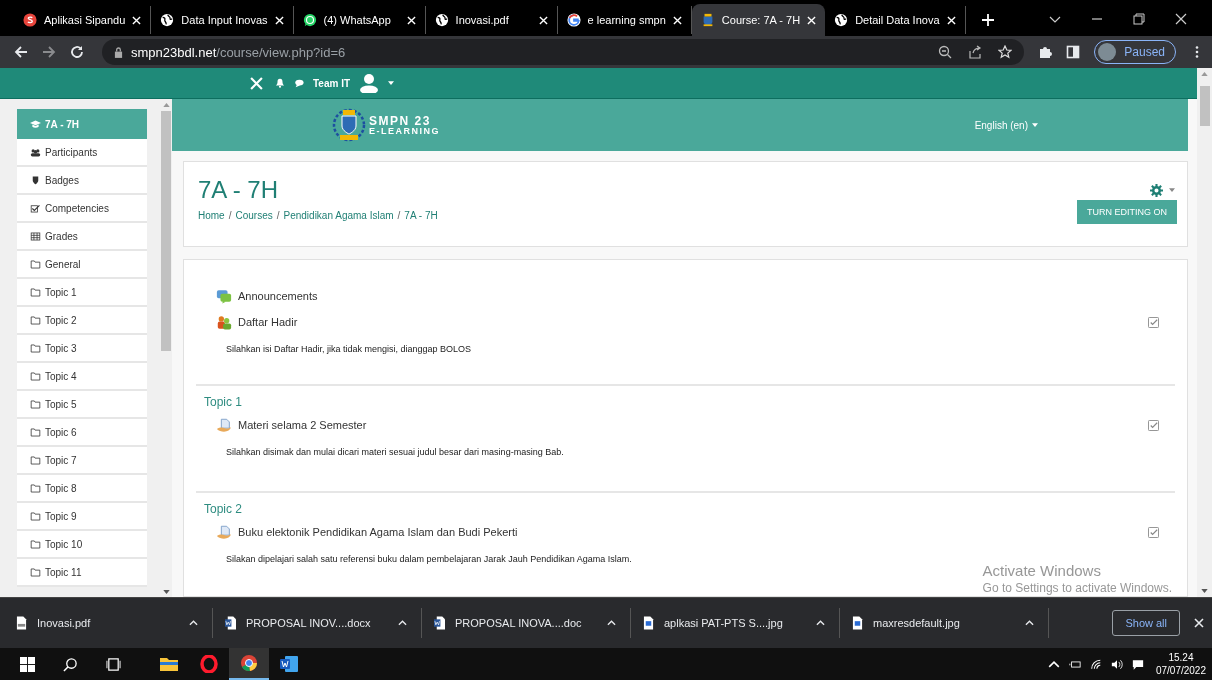 This screenshot has width=1212, height=680. I want to click on browser-tab: Inovasi.pdf, so click(491, 20).